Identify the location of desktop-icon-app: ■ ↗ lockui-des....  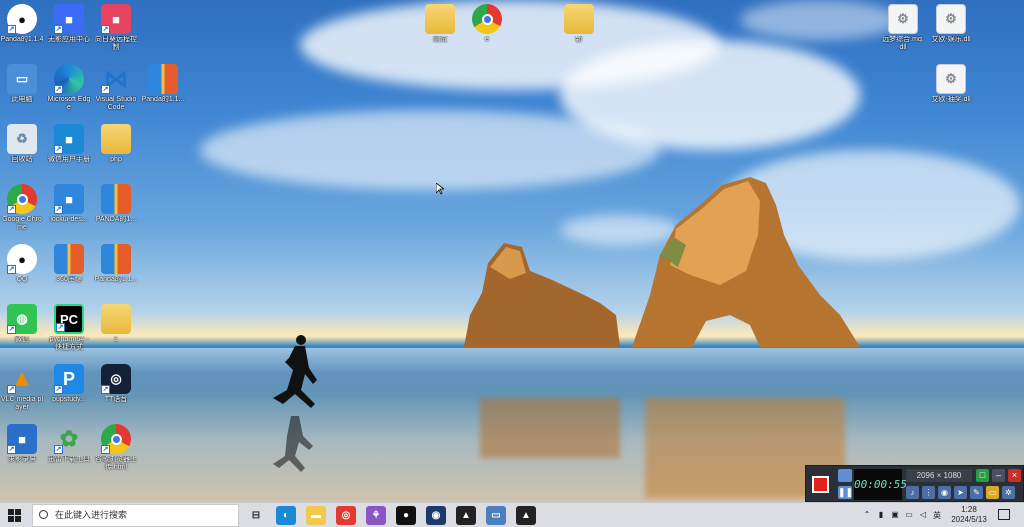
(69, 204).